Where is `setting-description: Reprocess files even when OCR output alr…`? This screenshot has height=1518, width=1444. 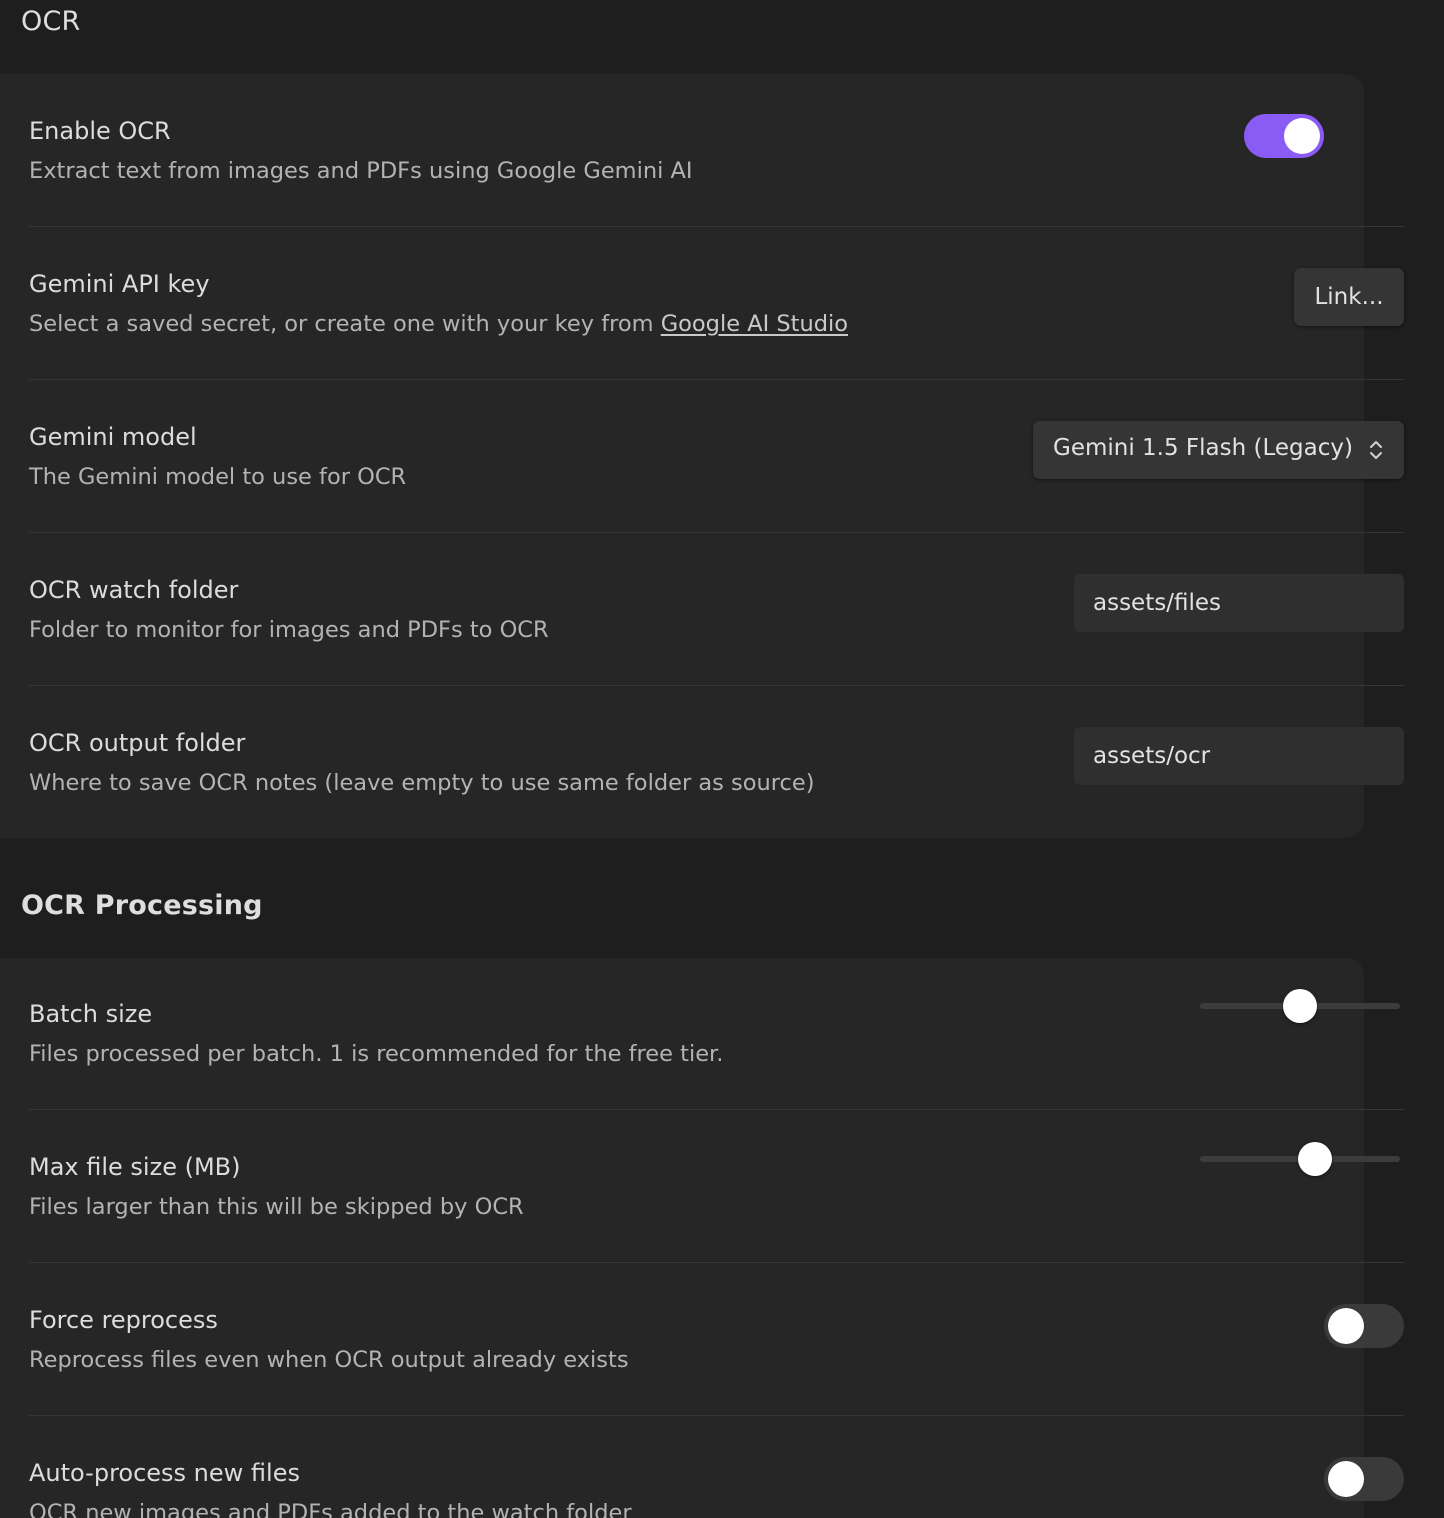 setting-description: Reprocess files even when OCR output alr… is located at coordinates (329, 1360).